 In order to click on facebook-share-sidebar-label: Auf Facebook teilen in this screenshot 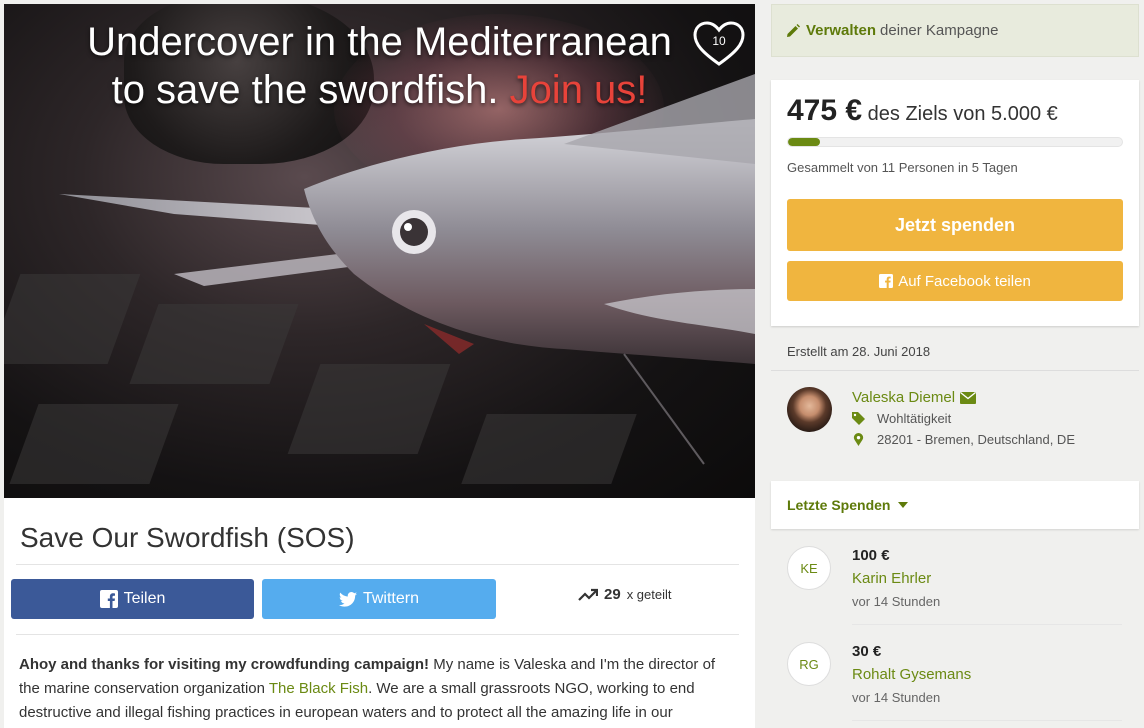, I will do `click(964, 281)`.